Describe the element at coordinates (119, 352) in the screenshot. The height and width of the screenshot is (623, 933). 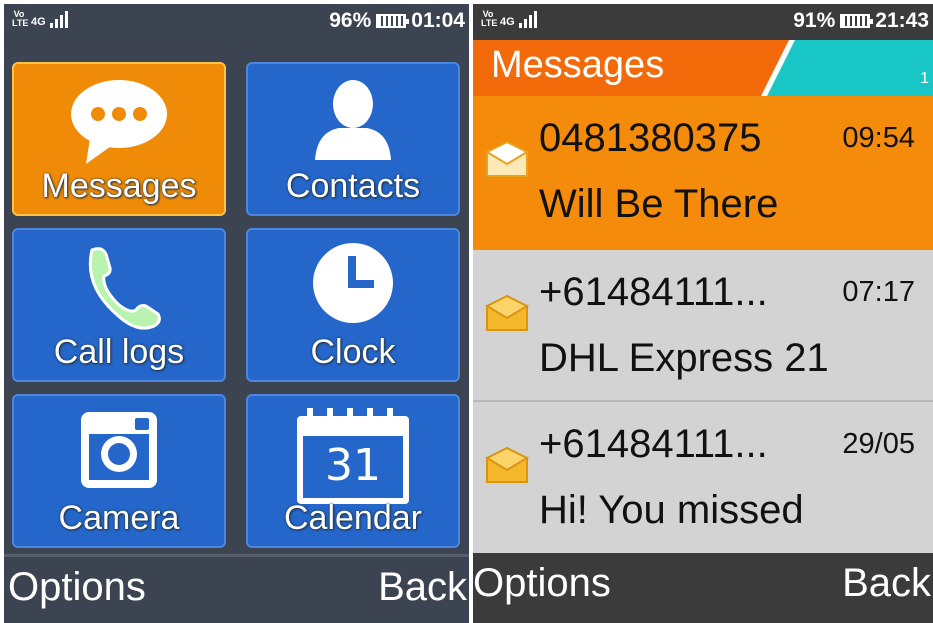
I see `tile-label: Call logs` at that location.